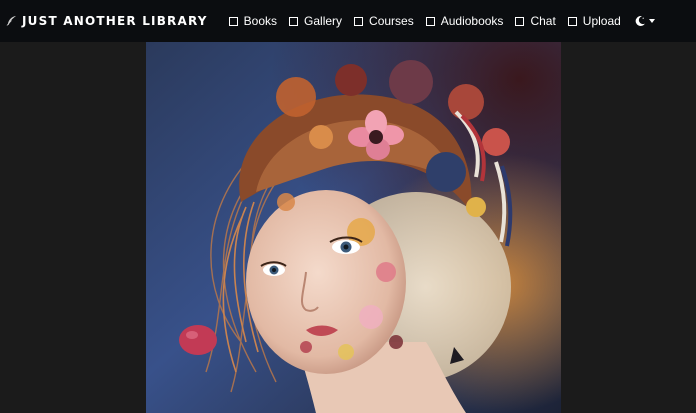  I want to click on brand-title: Just Another Library, so click(115, 21).